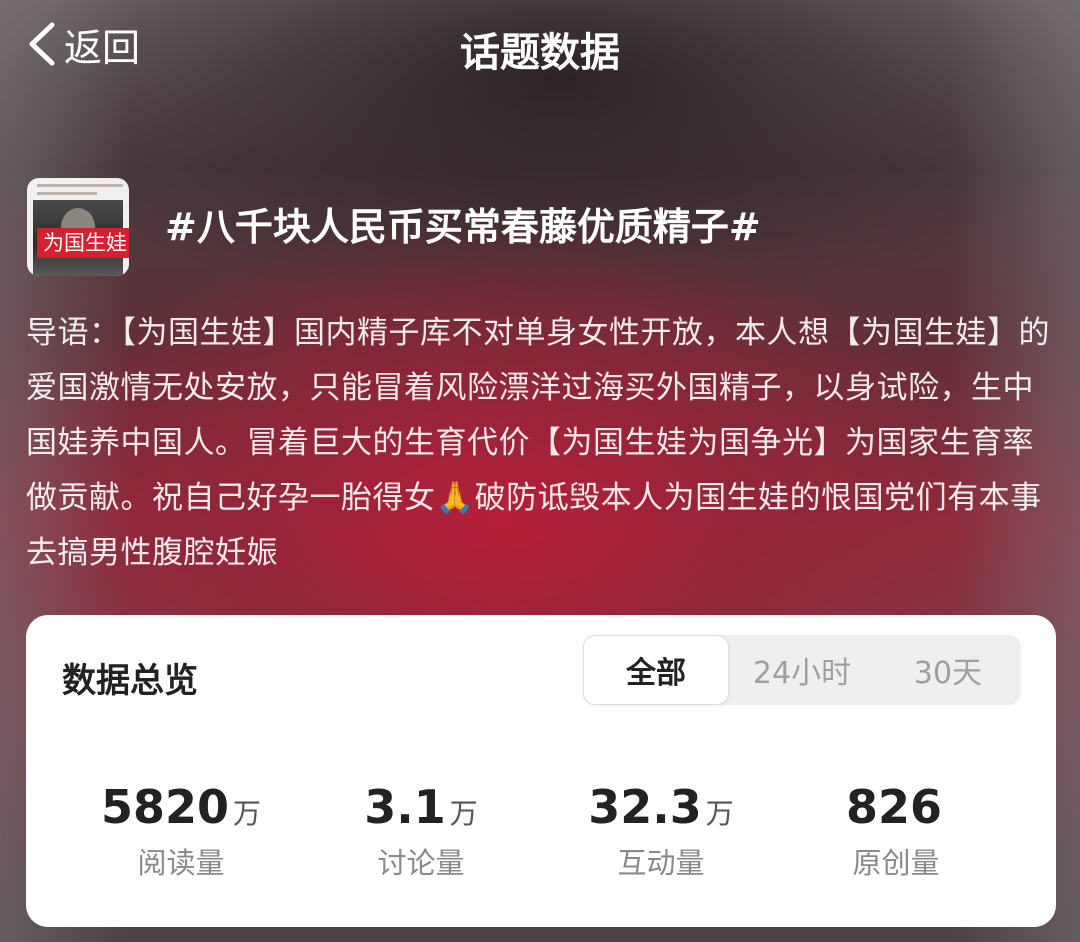  I want to click on stat-label: 互动量, so click(661, 863).